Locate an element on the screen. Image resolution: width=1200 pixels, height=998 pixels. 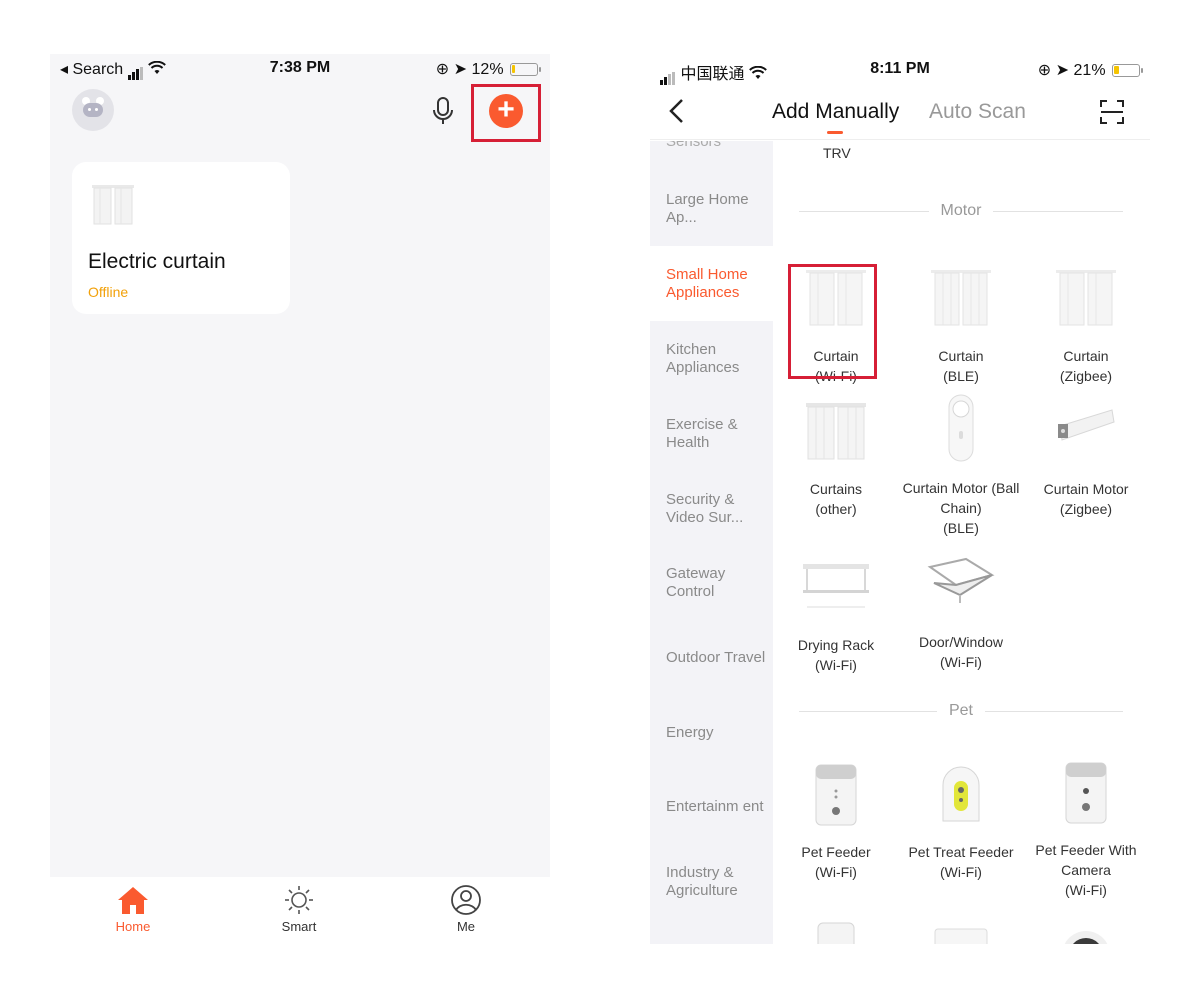
product-door-window: Door/Window (Wi-Fi) is located at coordinates (961, 612).